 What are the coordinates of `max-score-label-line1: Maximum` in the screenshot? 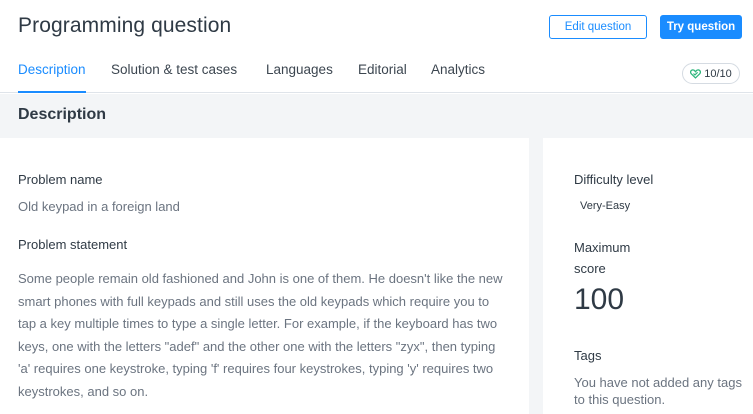 It's located at (602, 247).